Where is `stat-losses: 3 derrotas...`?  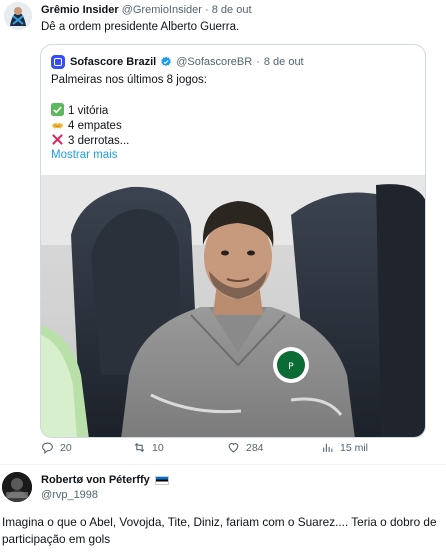 stat-losses: 3 derrotas... is located at coordinates (90, 141).